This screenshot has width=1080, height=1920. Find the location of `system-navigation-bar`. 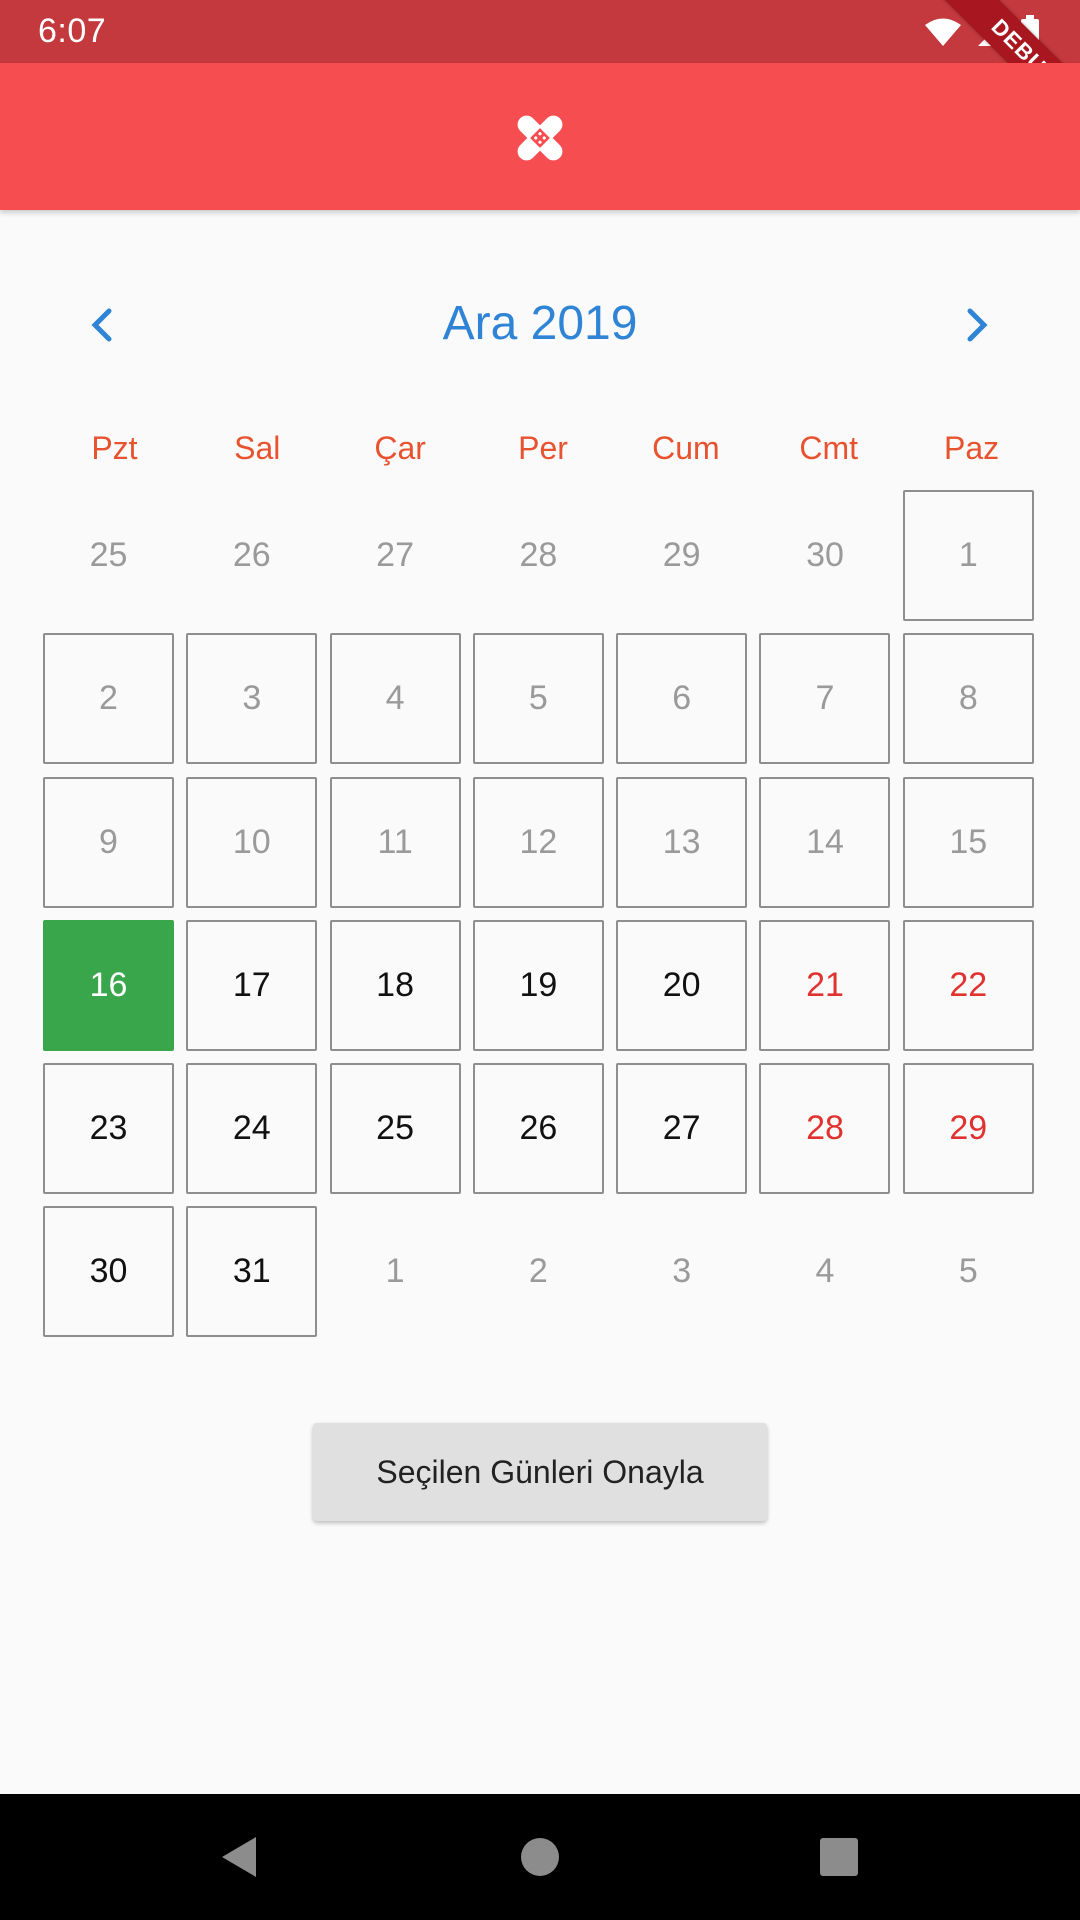

system-navigation-bar is located at coordinates (540, 1857).